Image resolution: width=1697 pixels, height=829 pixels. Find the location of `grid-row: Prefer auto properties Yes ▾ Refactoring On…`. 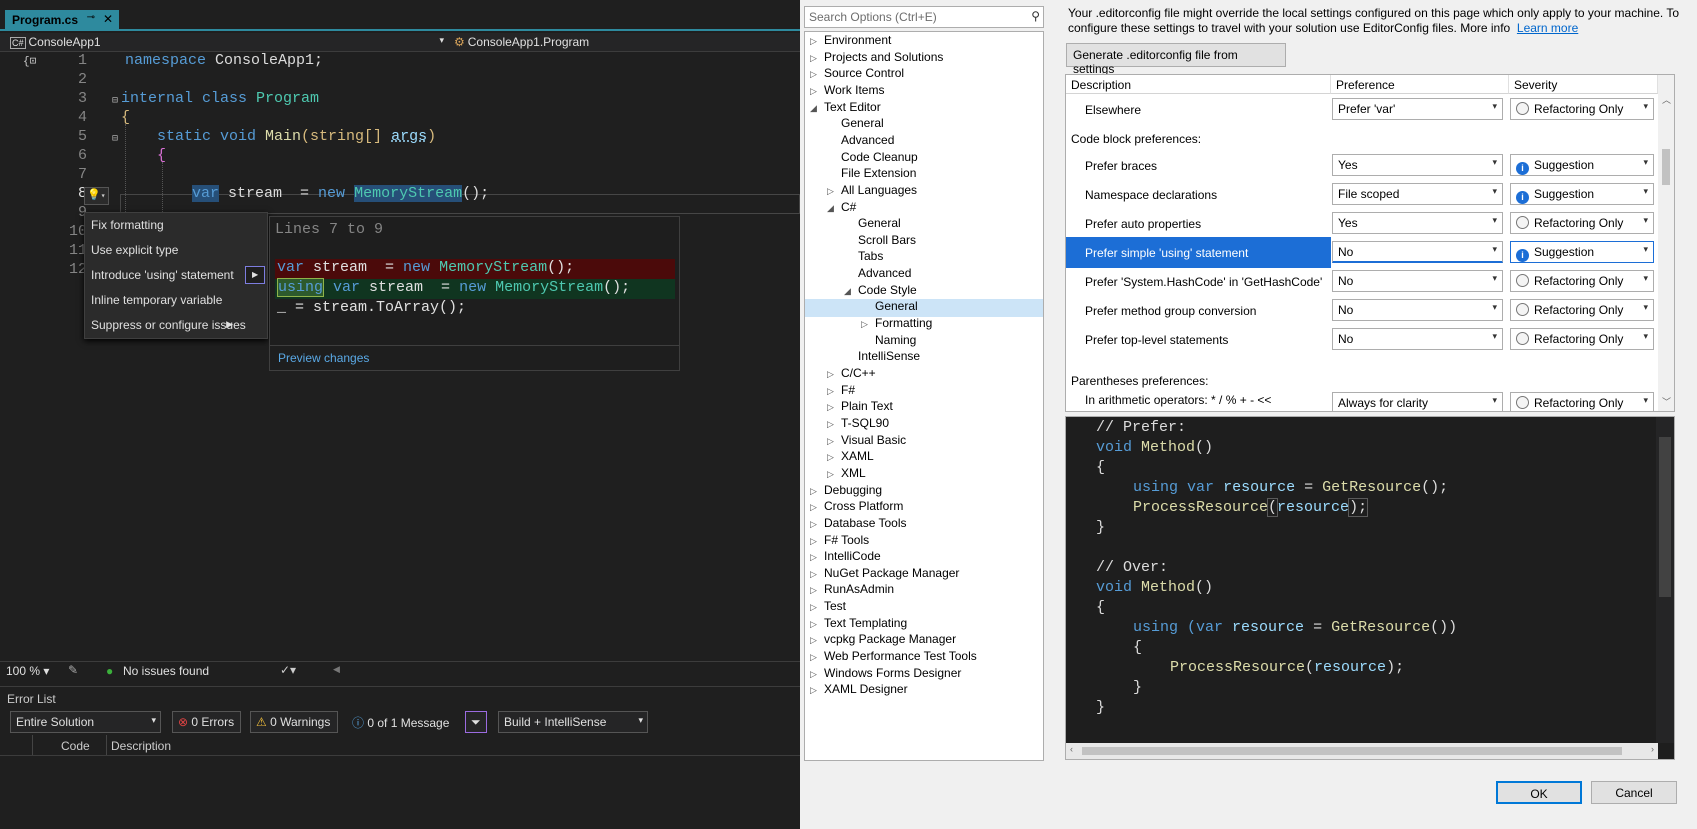

grid-row: Prefer auto properties Yes ▾ Refactoring On… is located at coordinates (1362, 223).